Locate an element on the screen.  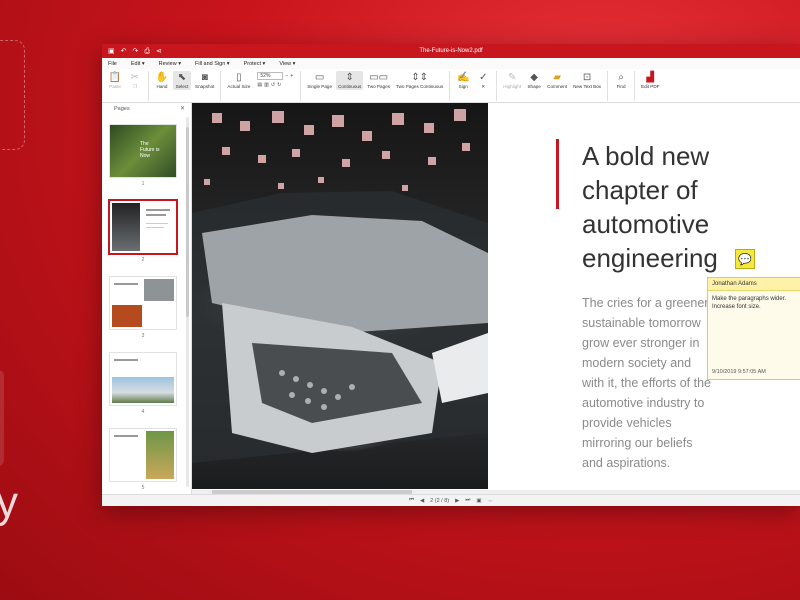
paste-icon: 📋 is located at coordinates (115, 77).